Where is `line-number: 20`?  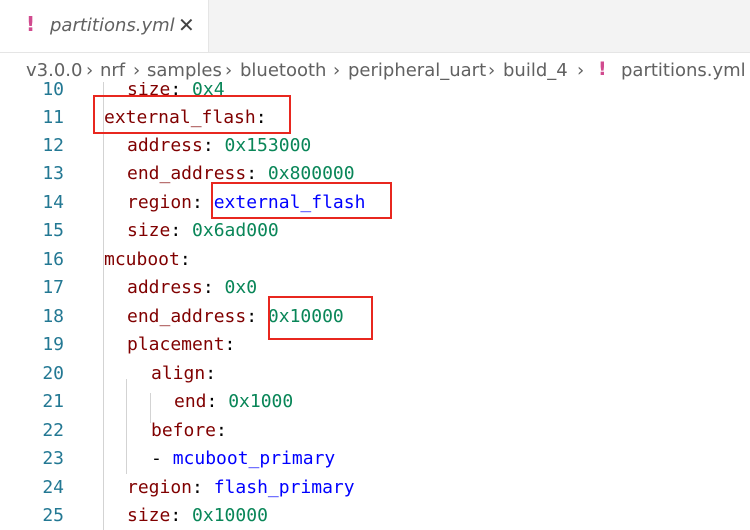 line-number: 20 is located at coordinates (53, 373).